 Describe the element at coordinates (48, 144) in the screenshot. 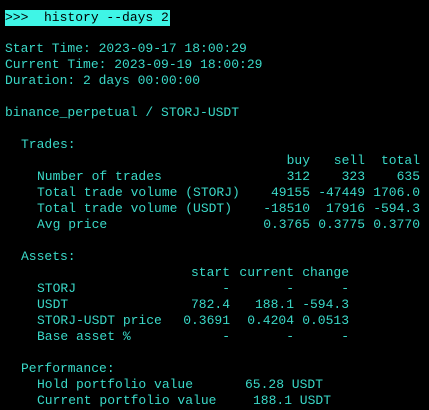

I see `trades-heading: Trades:` at that location.